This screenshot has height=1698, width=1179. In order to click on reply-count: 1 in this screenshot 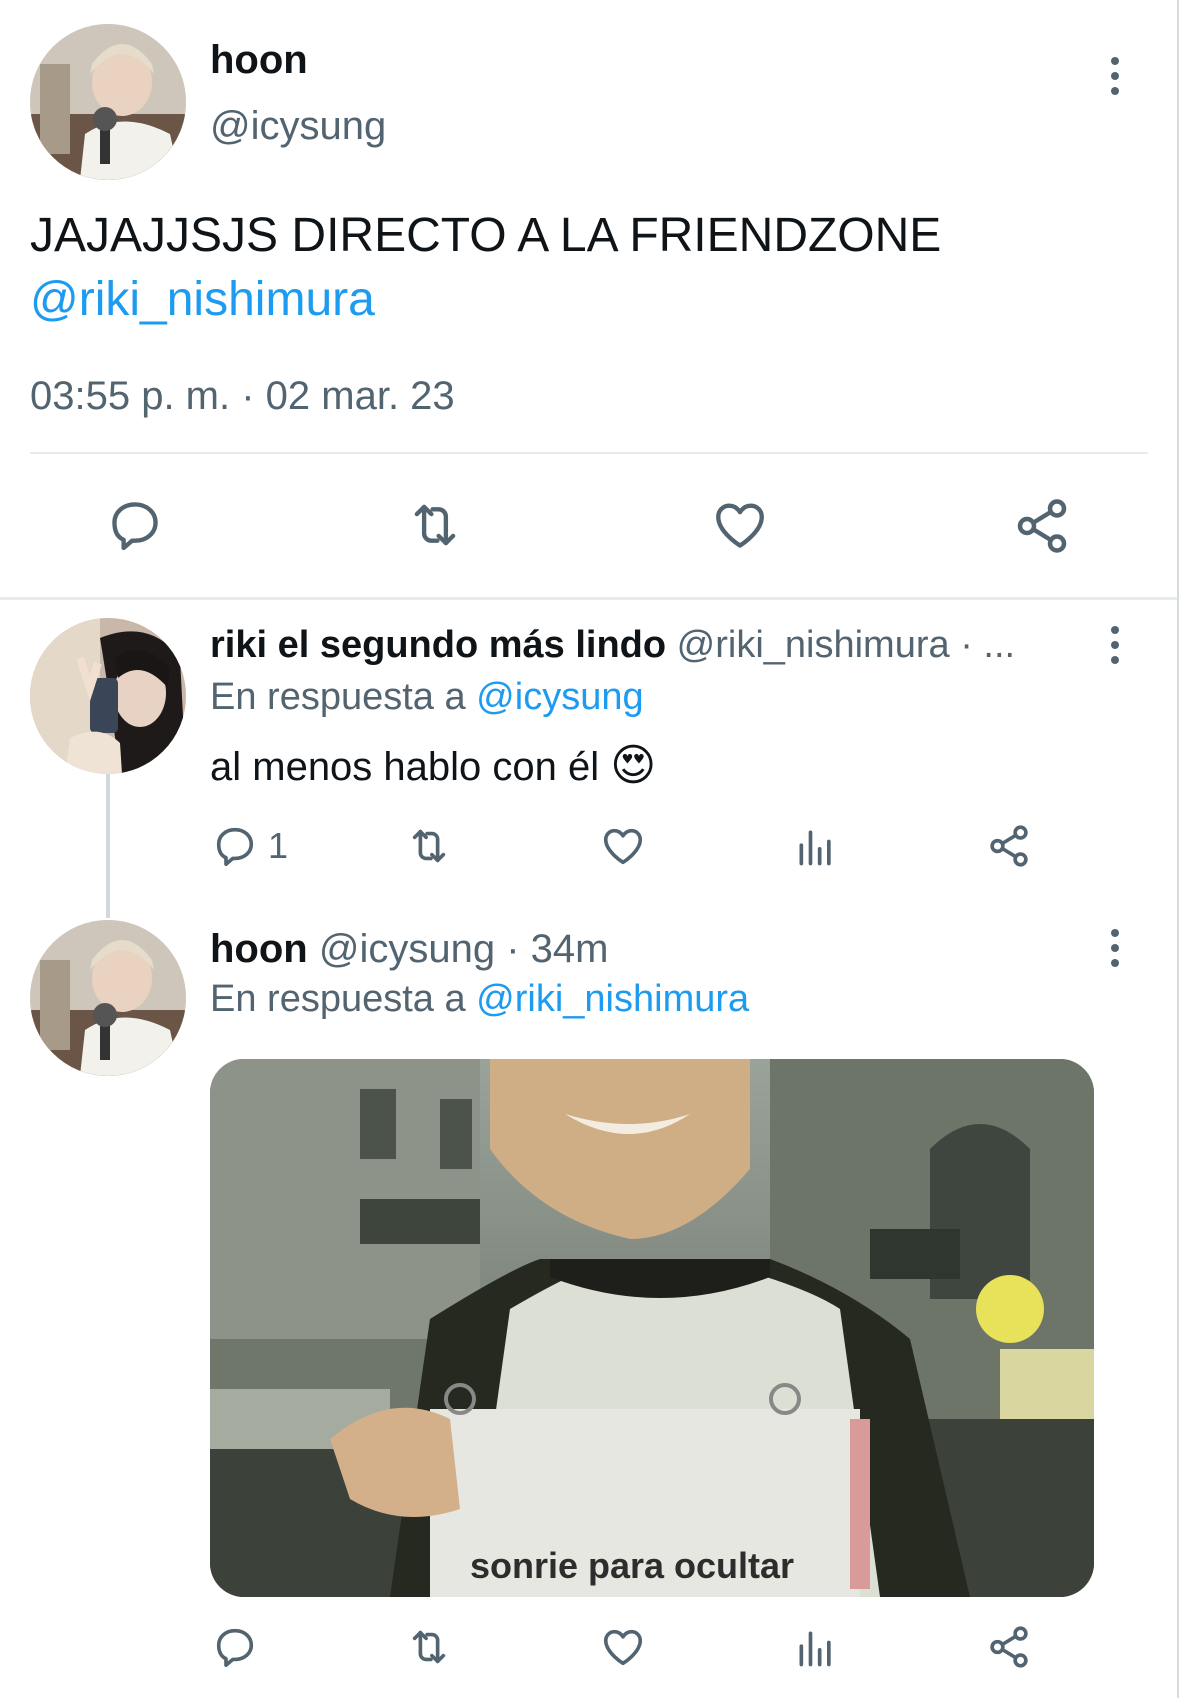, I will do `click(278, 845)`.